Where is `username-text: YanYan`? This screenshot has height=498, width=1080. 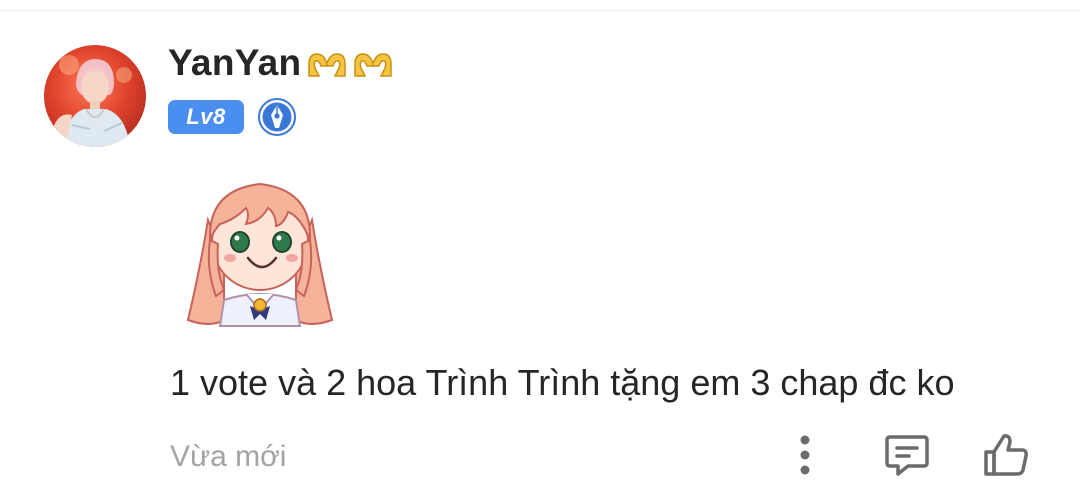
username-text: YanYan is located at coordinates (235, 62).